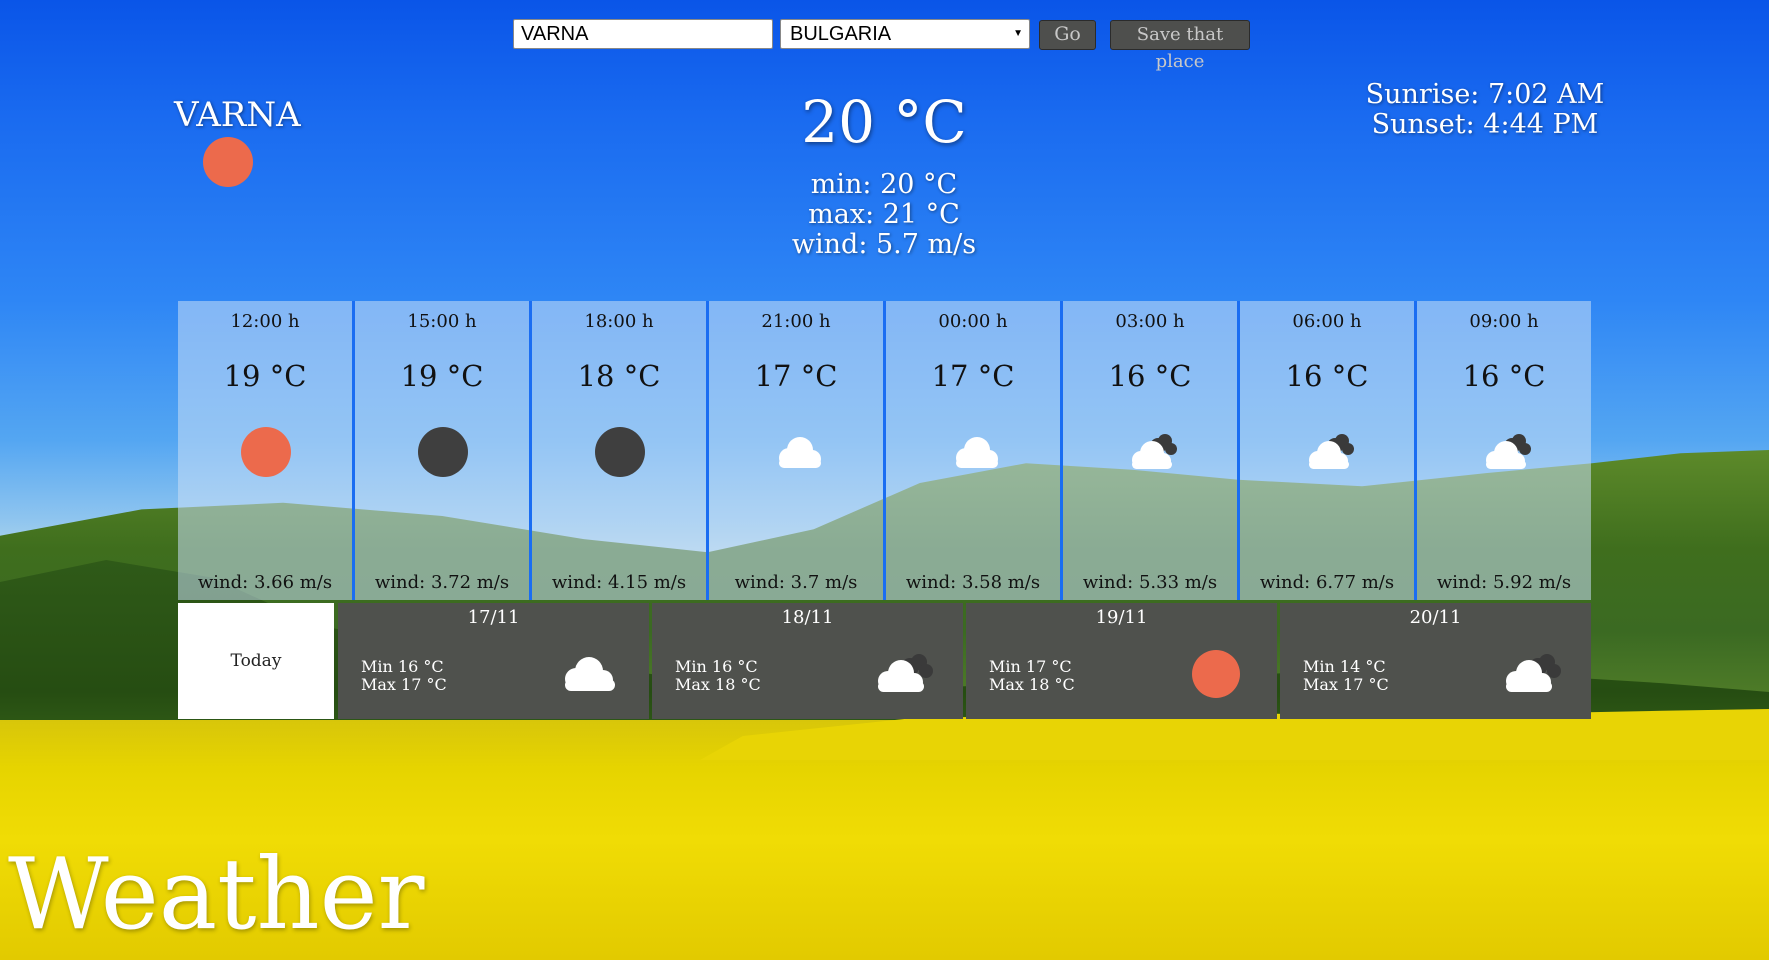  What do you see at coordinates (905, 34) in the screenshot?
I see `country-select: BULGARIA ▼` at bounding box center [905, 34].